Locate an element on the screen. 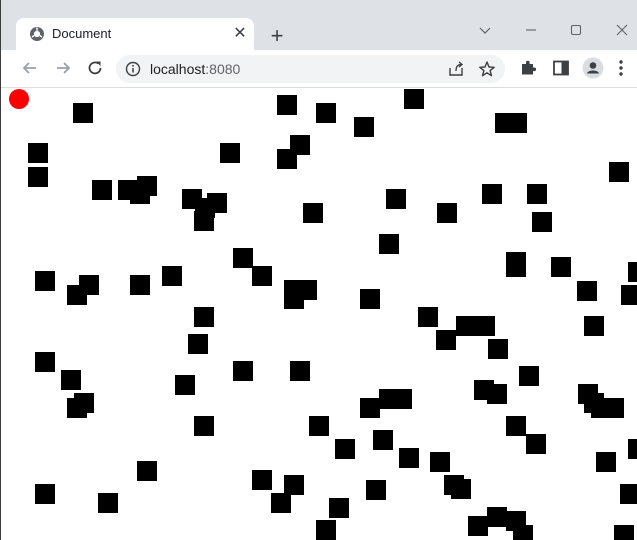 The width and height of the screenshot is (637, 540). star-icon is located at coordinates (487, 69).